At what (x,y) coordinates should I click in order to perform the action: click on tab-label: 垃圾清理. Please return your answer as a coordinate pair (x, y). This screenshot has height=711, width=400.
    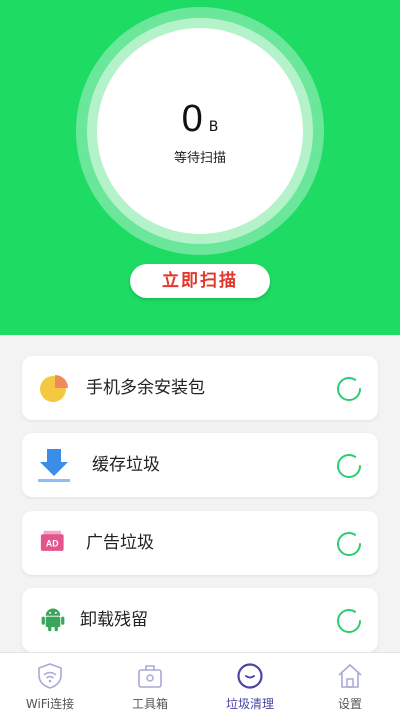
    Looking at the image, I should click on (249, 704).